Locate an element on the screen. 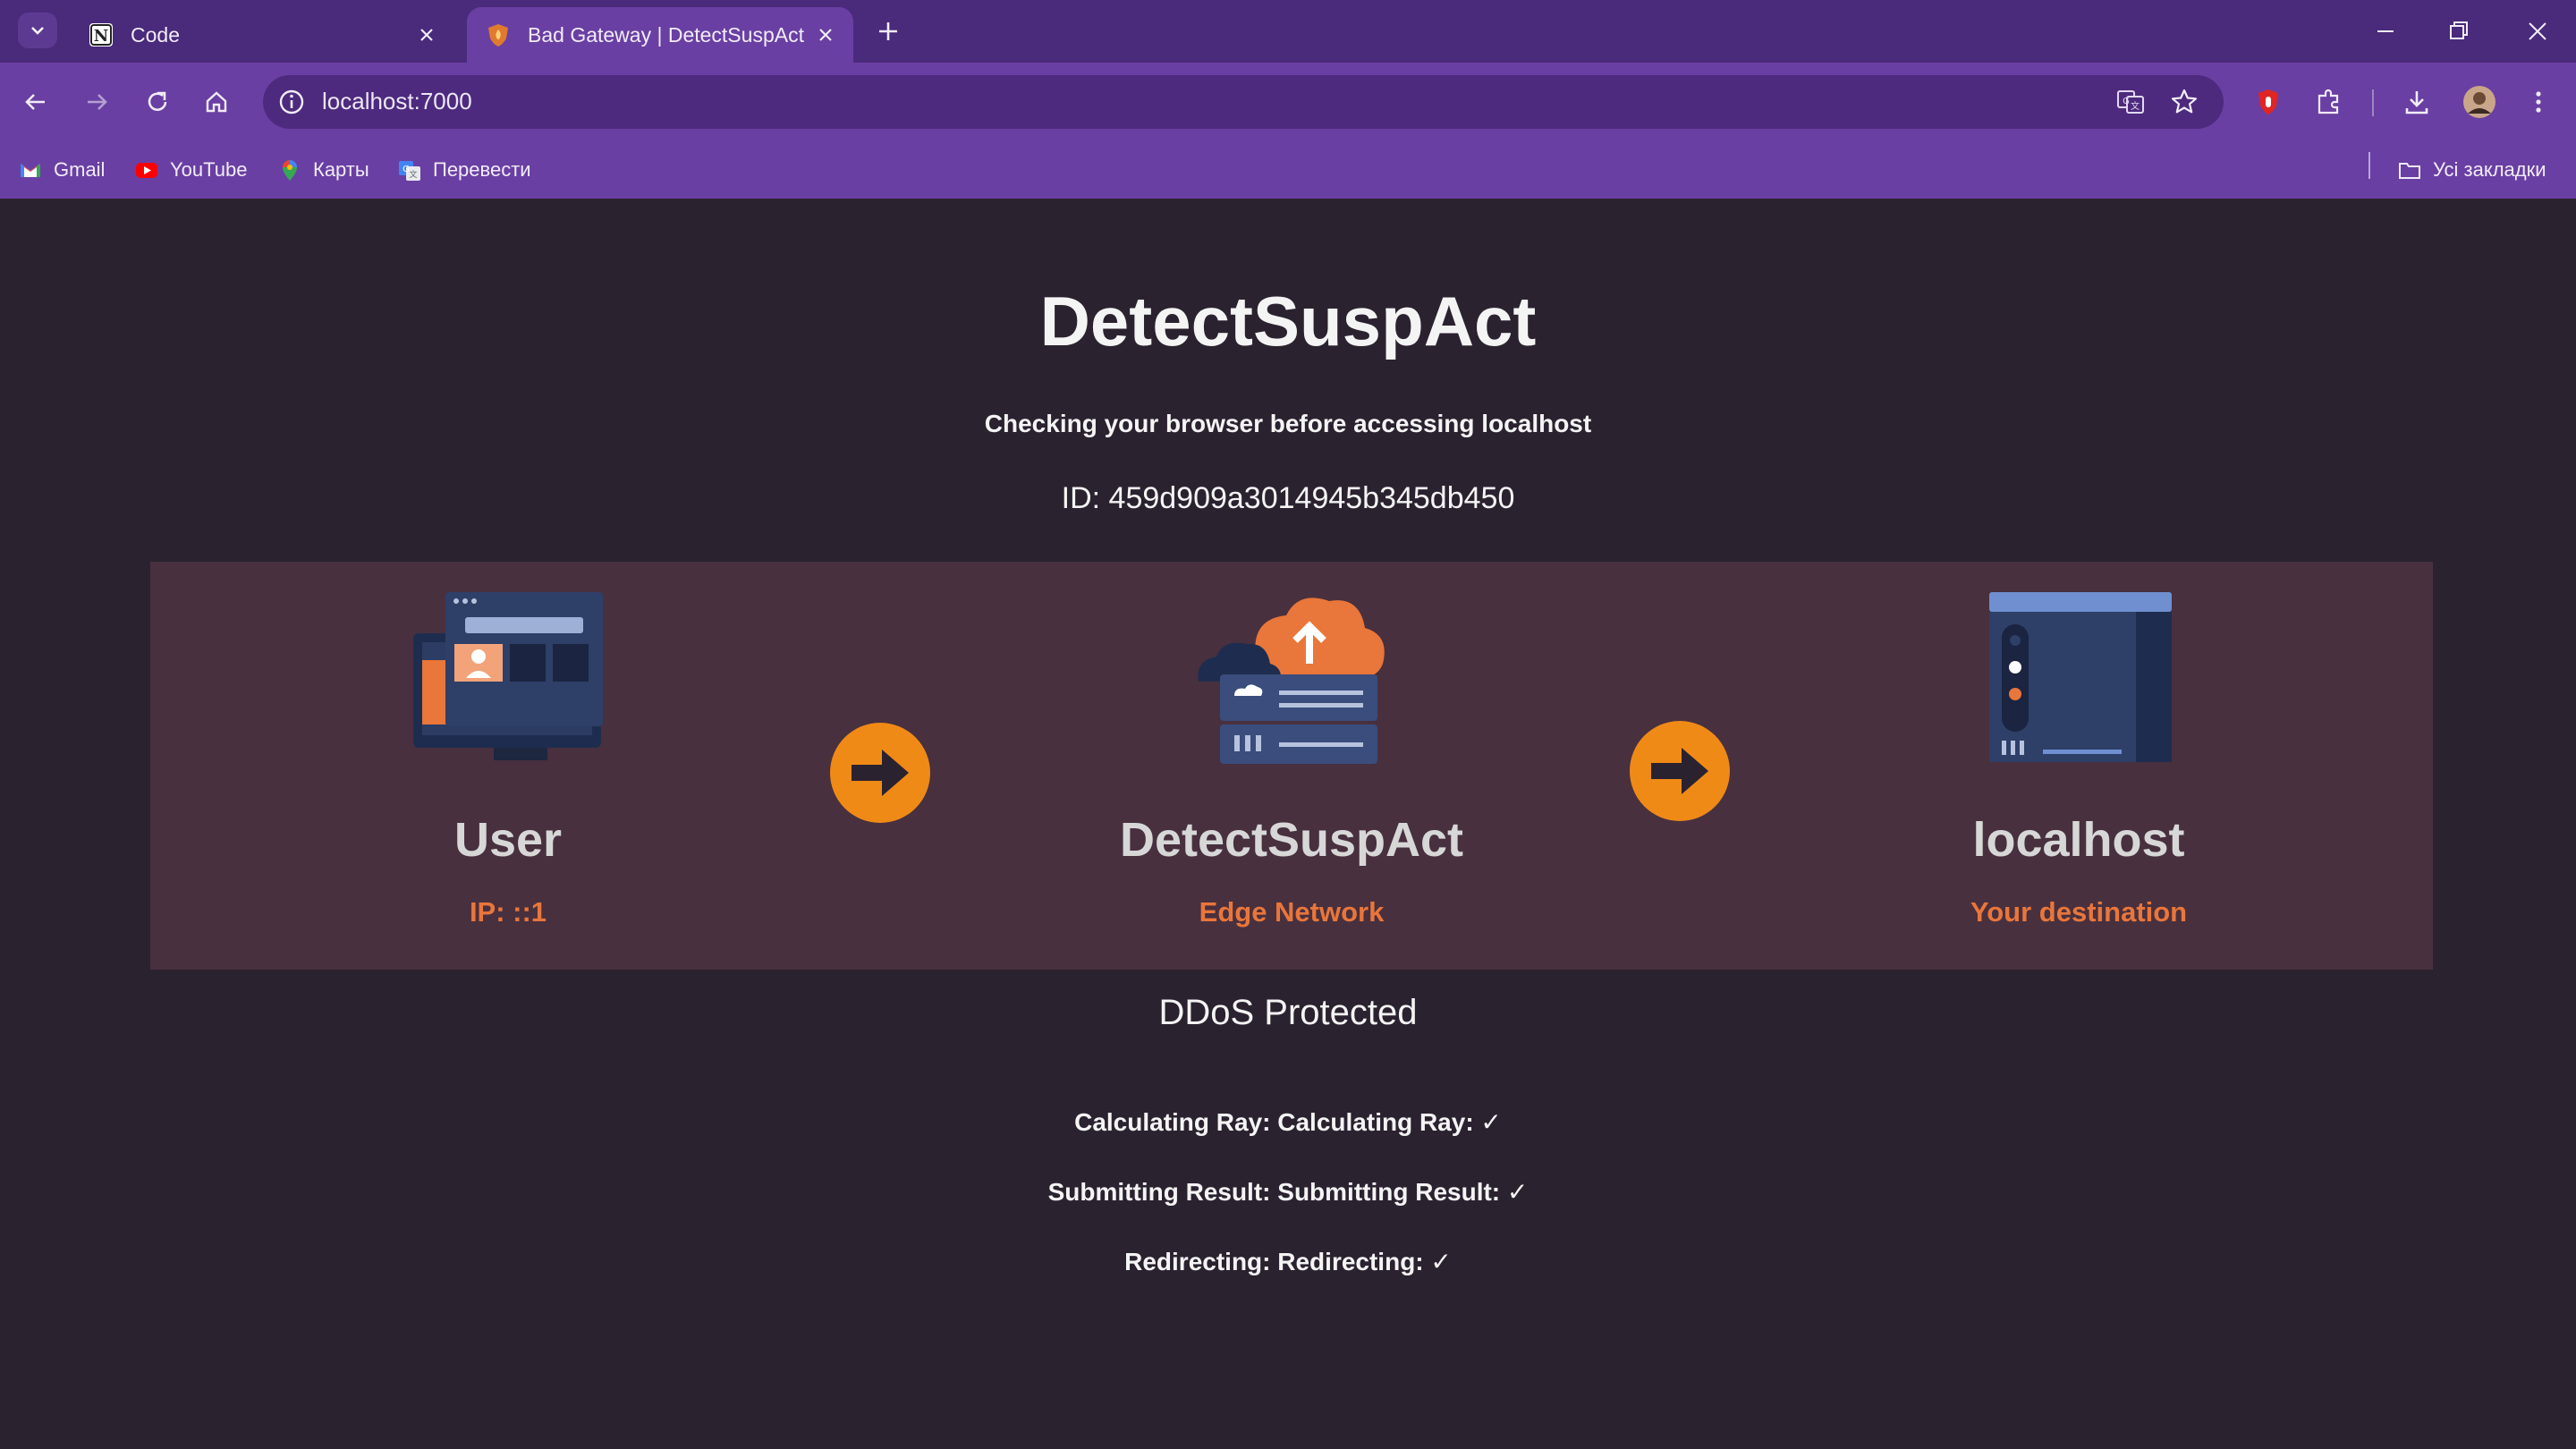 This screenshot has width=2576, height=1449. subtitle-prefix: Checking your browser before accessing is located at coordinates (1233, 423).